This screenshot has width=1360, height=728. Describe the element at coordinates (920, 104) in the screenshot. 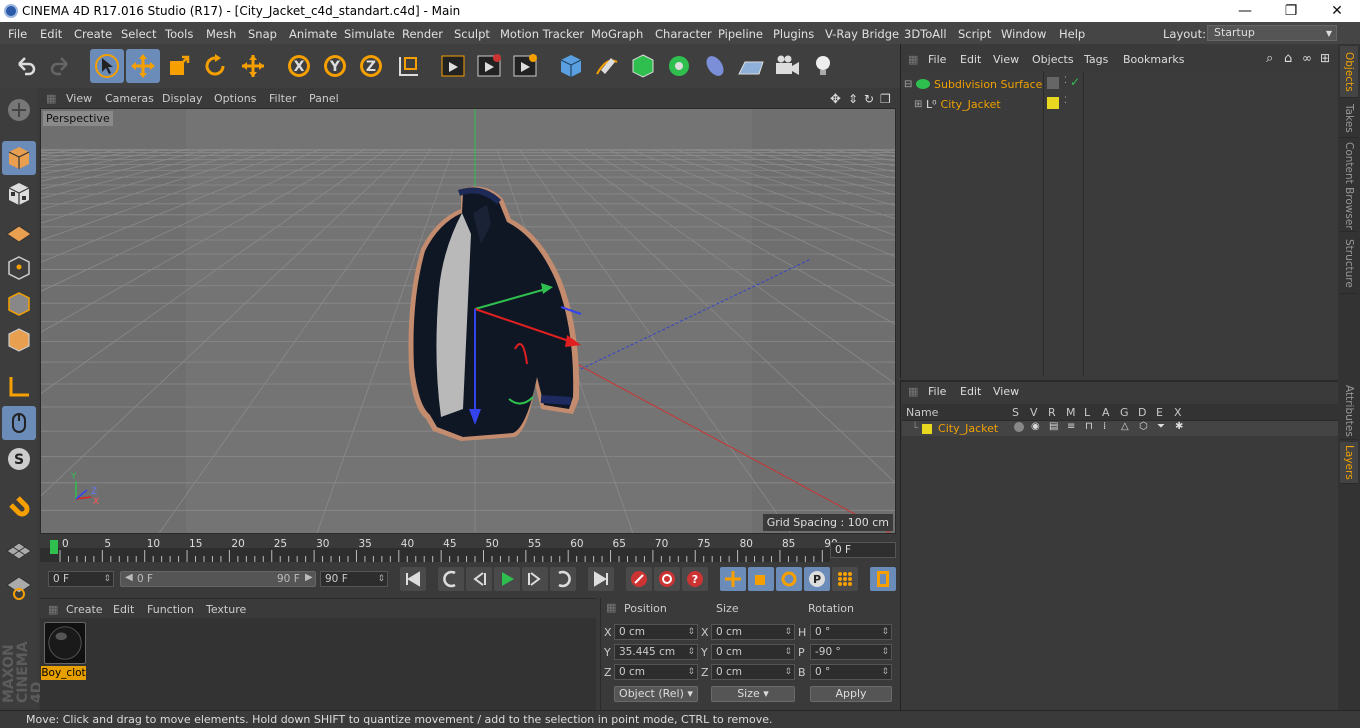

I see `expand-icon: ⊞` at that location.